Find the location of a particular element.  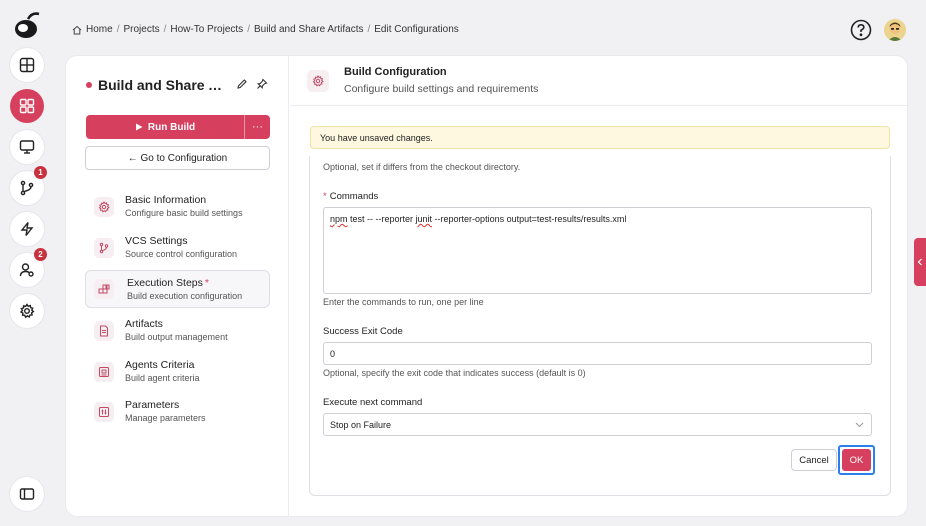

nav-title: Agents Criteria is located at coordinates (160, 365).